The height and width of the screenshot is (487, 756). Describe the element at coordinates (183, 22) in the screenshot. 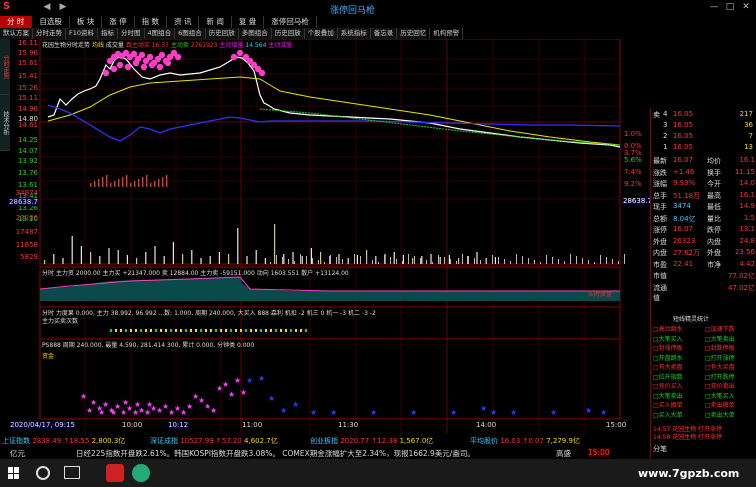

I see `menu-item-info: 资 讯` at that location.